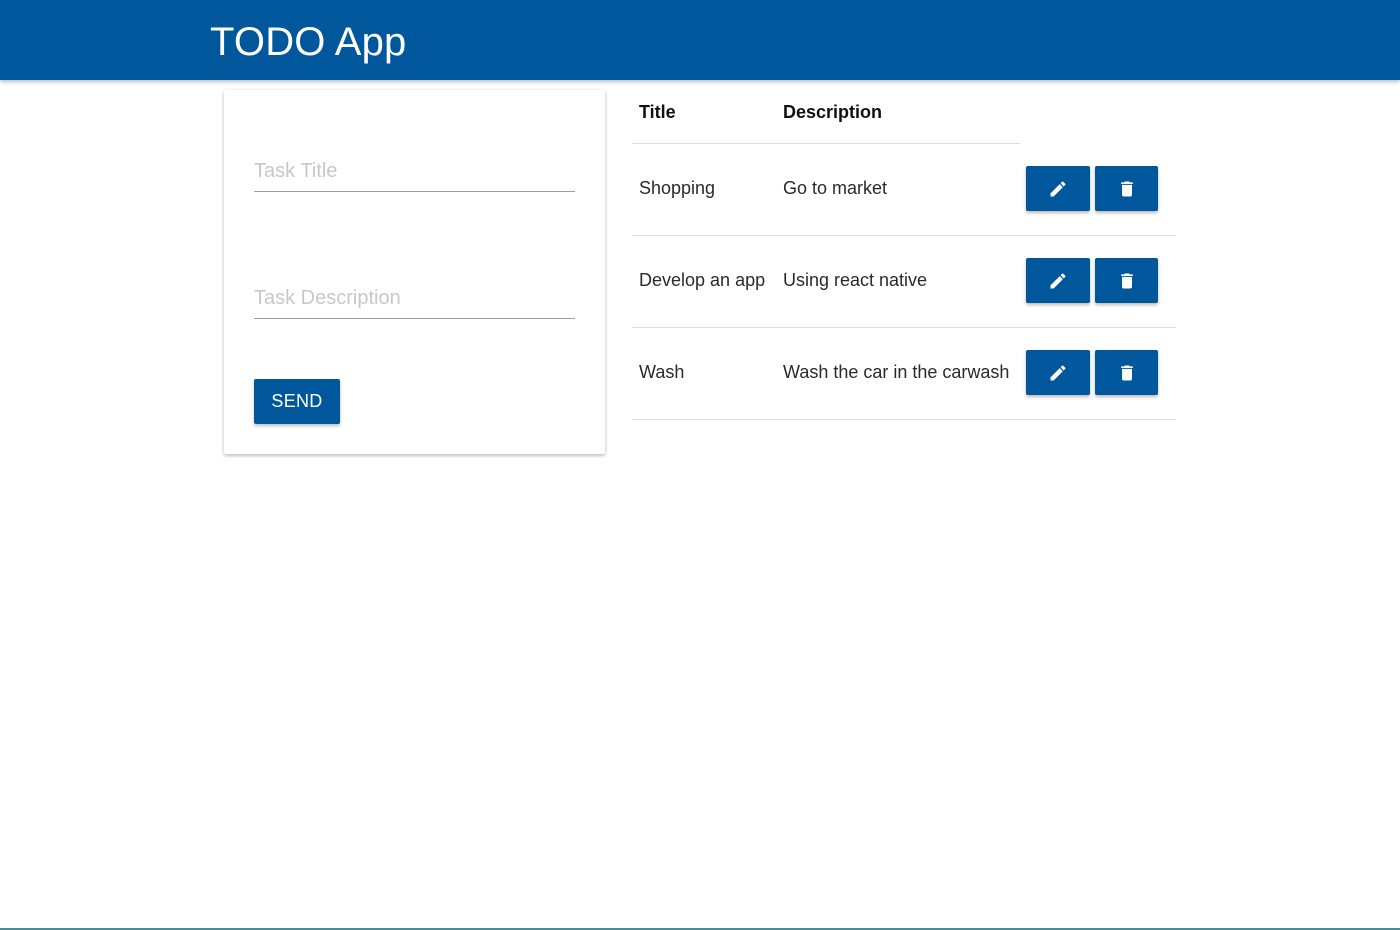  I want to click on task-description-cell: Using react native, so click(855, 280).